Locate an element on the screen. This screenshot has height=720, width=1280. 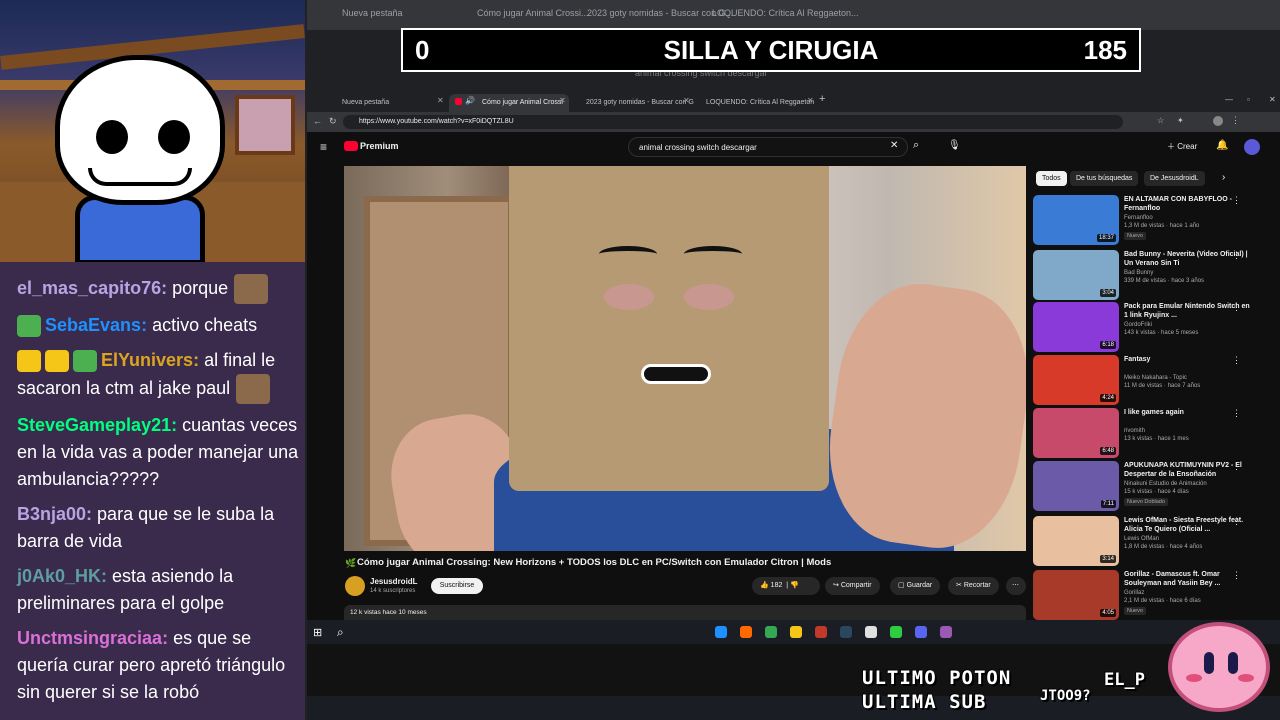
tab-goty-search: 2023 goty nomidas - Buscar con G is located at coordinates (633, 103).